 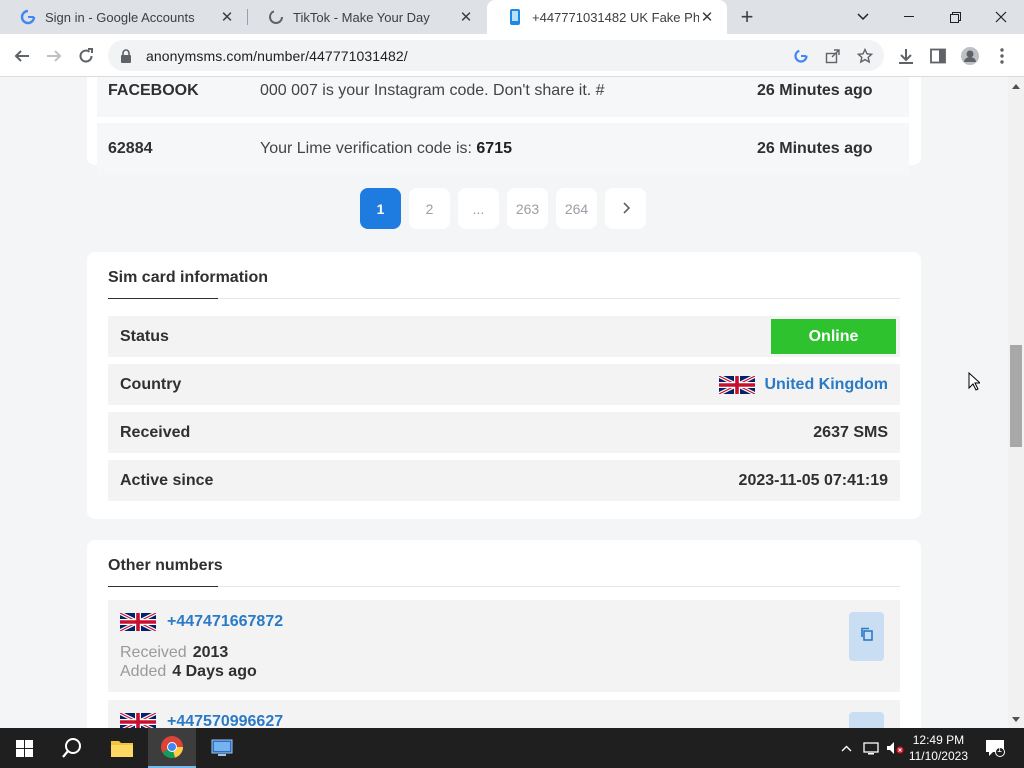 I want to click on tab-search-chevron-icon, so click(x=863, y=17).